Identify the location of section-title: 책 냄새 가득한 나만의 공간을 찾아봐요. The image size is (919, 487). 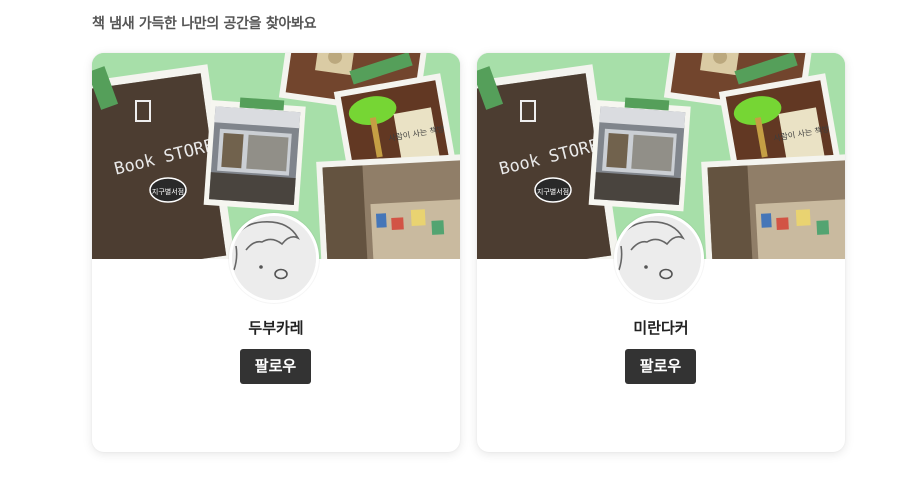
(204, 24).